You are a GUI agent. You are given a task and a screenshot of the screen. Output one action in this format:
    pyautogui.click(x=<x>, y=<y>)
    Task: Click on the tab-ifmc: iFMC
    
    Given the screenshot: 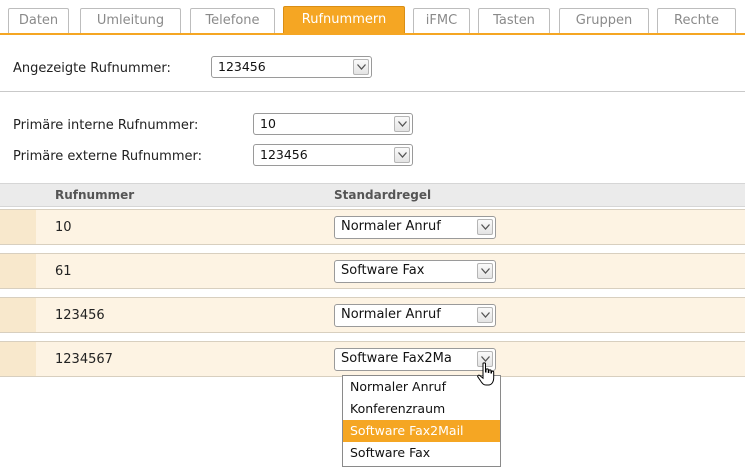 What is the action you would take?
    pyautogui.click(x=441, y=20)
    